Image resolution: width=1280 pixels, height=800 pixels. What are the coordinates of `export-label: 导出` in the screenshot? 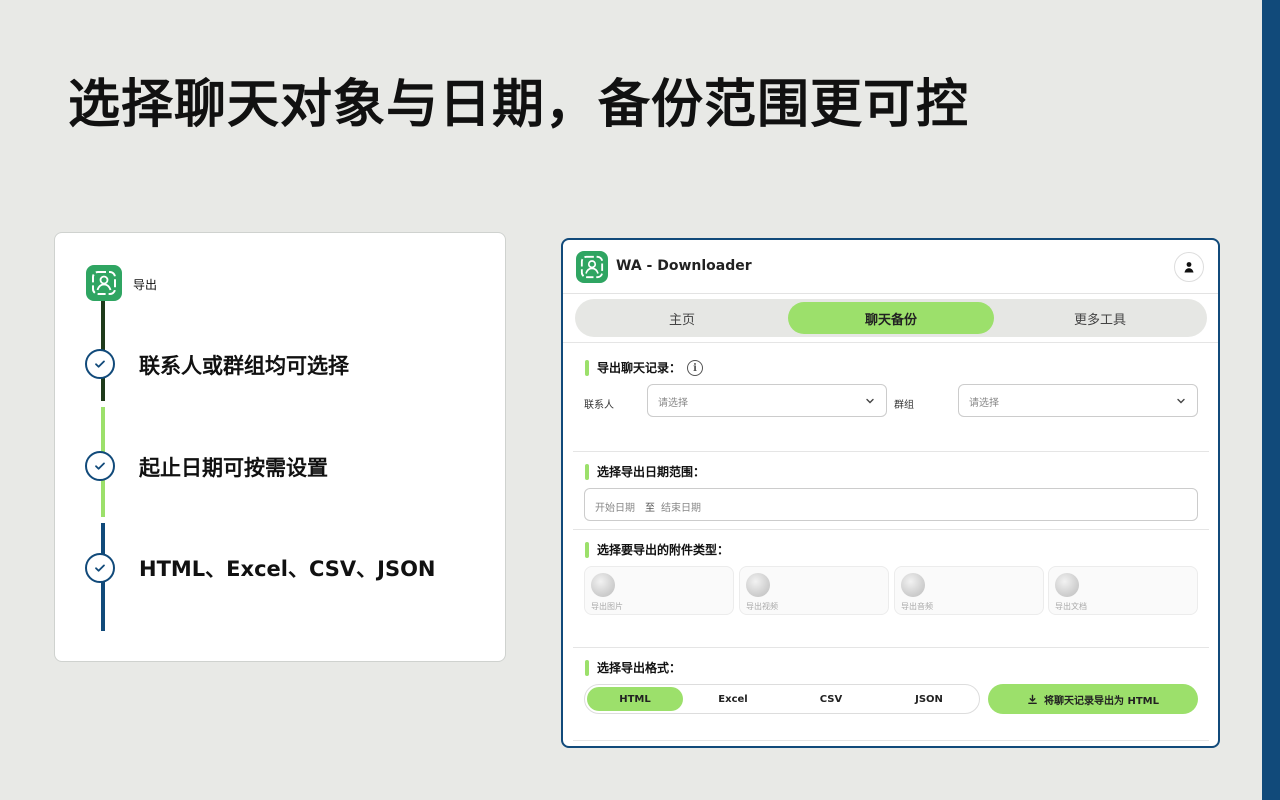 It's located at (145, 285).